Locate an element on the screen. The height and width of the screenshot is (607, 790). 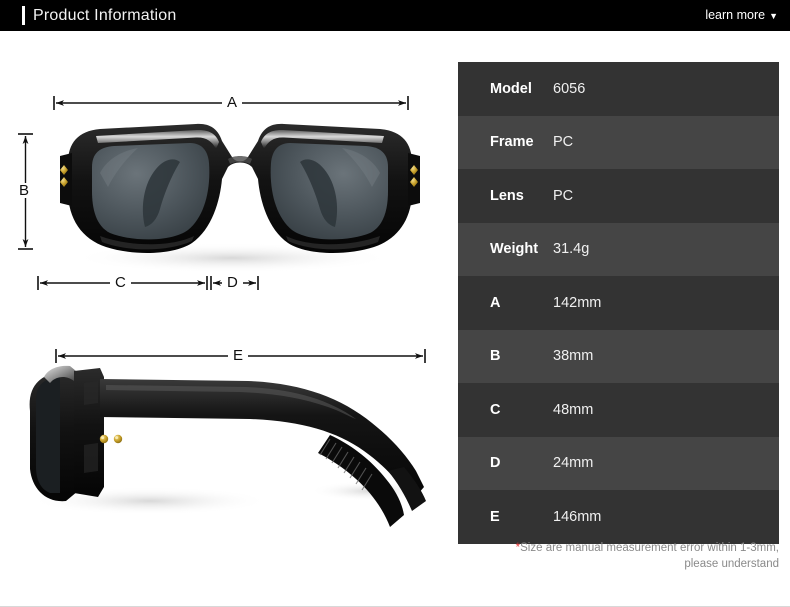
spec-label: Frame is located at coordinates (512, 142).